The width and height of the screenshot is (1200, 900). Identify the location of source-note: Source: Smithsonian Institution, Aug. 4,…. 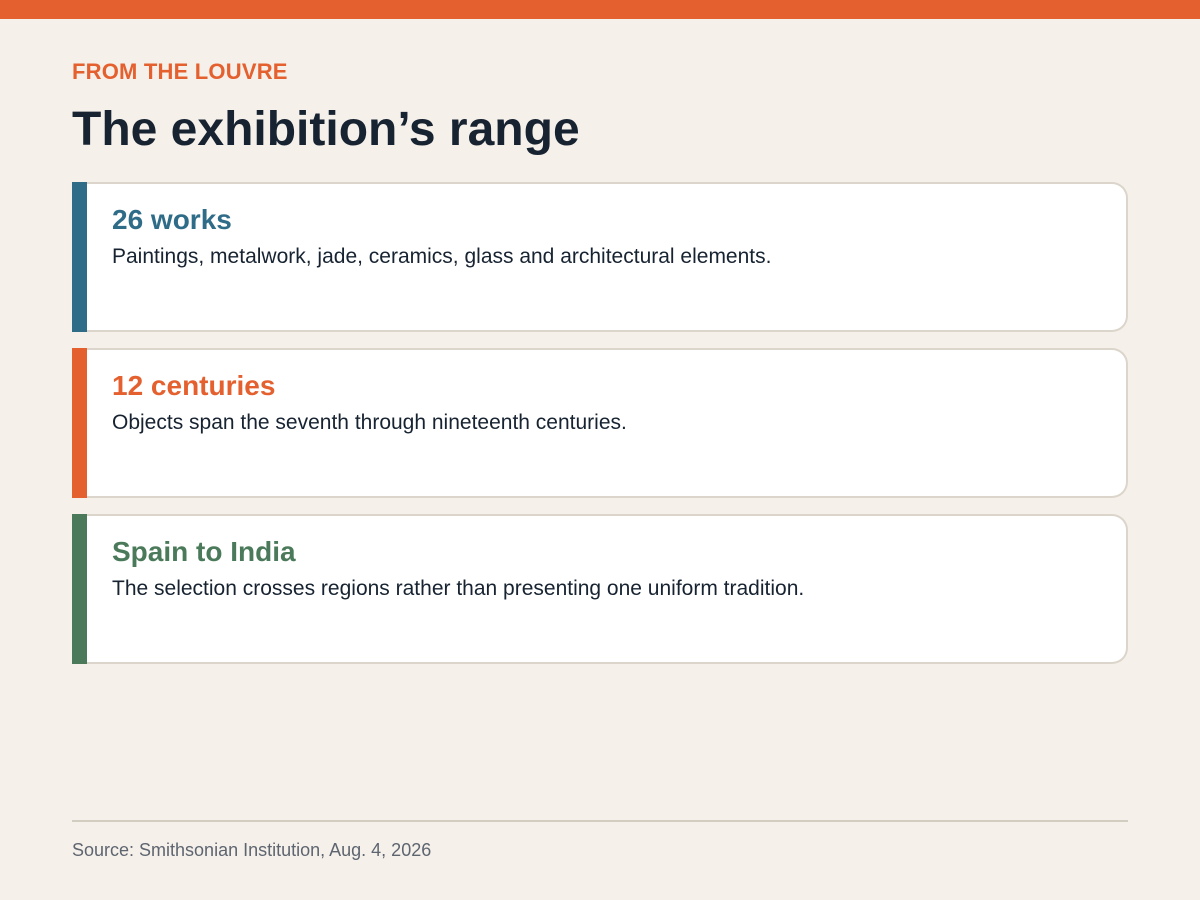
(252, 850).